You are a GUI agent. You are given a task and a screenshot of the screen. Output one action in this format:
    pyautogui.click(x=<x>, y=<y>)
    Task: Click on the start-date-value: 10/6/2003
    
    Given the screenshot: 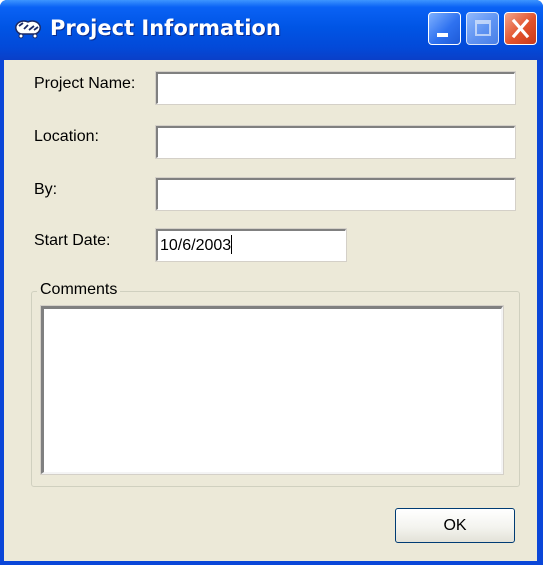 What is the action you would take?
    pyautogui.click(x=196, y=245)
    